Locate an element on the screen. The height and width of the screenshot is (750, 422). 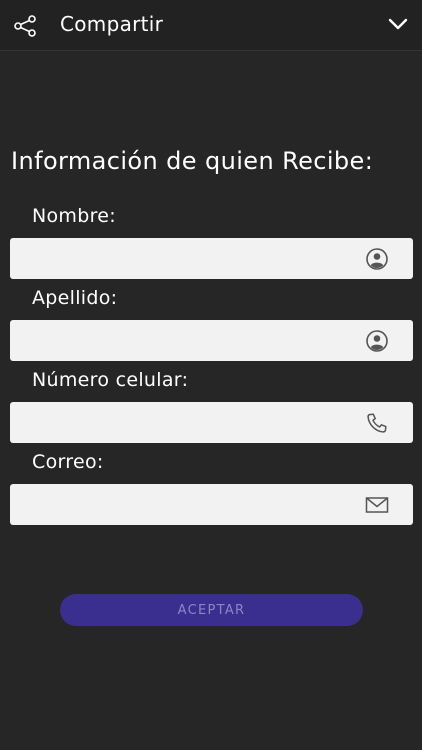
phone-icon is located at coordinates (377, 423).